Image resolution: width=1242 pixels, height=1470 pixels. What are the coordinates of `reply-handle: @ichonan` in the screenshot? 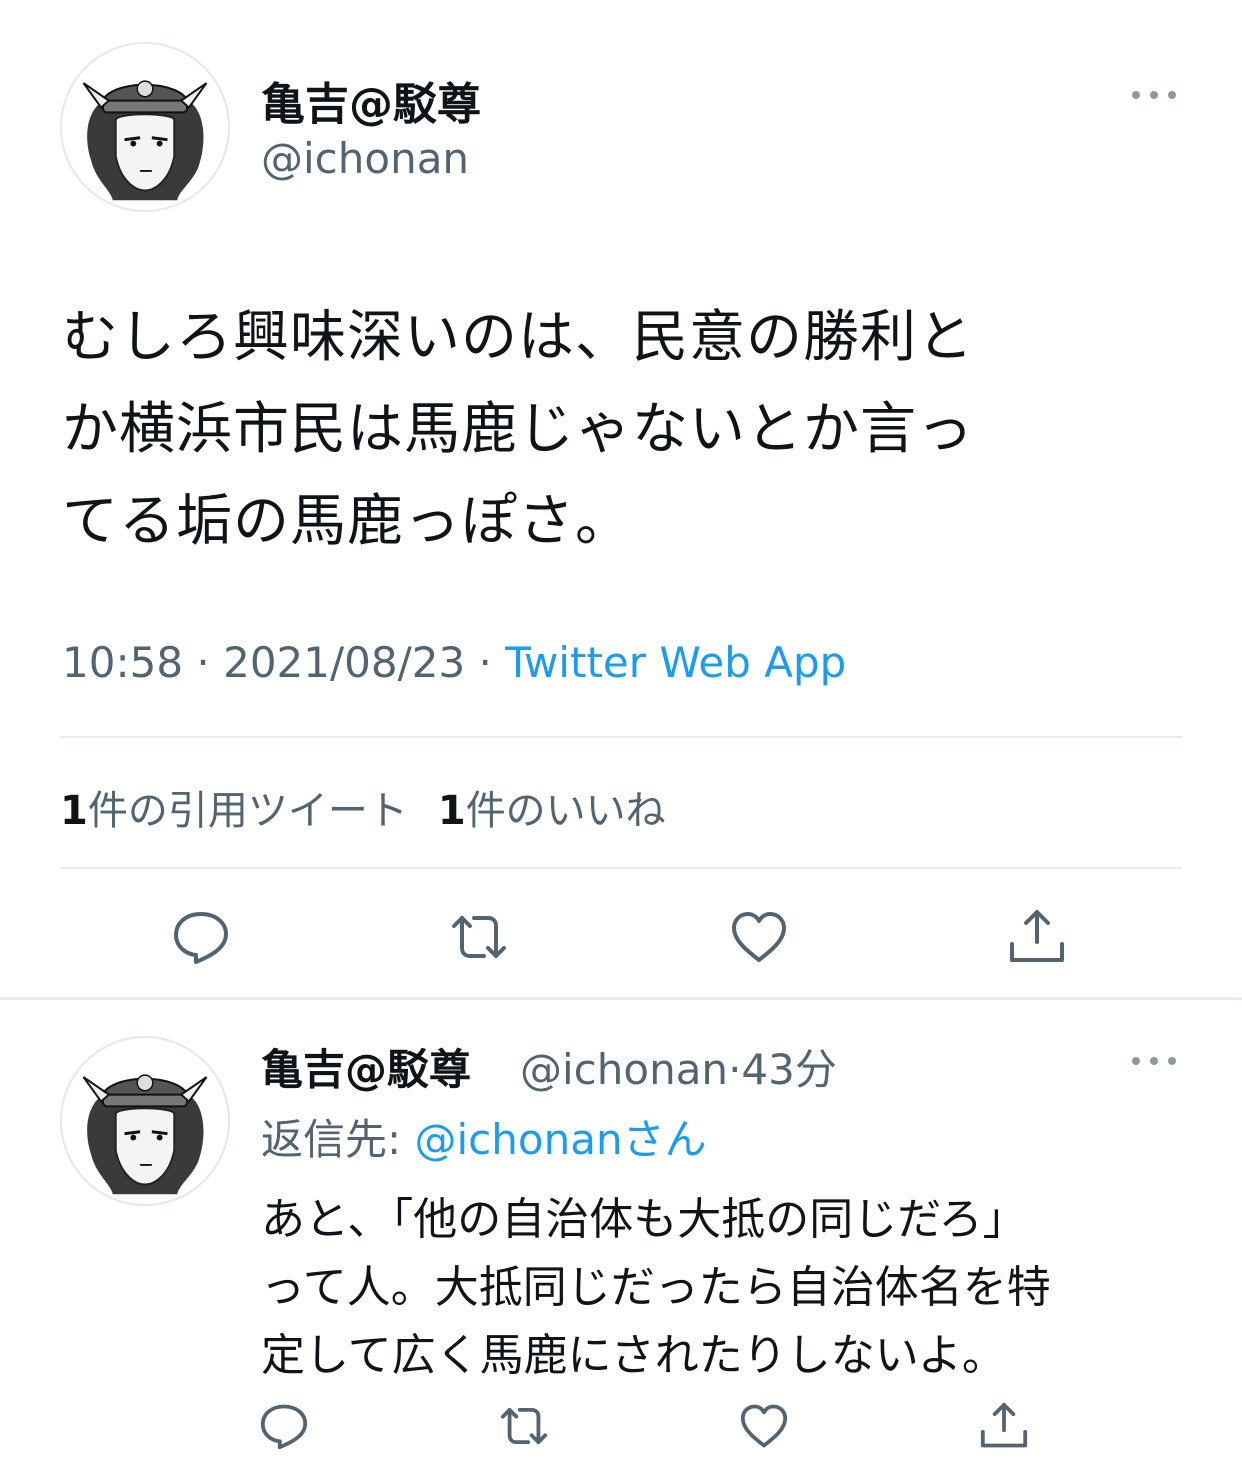 It's located at (624, 1069).